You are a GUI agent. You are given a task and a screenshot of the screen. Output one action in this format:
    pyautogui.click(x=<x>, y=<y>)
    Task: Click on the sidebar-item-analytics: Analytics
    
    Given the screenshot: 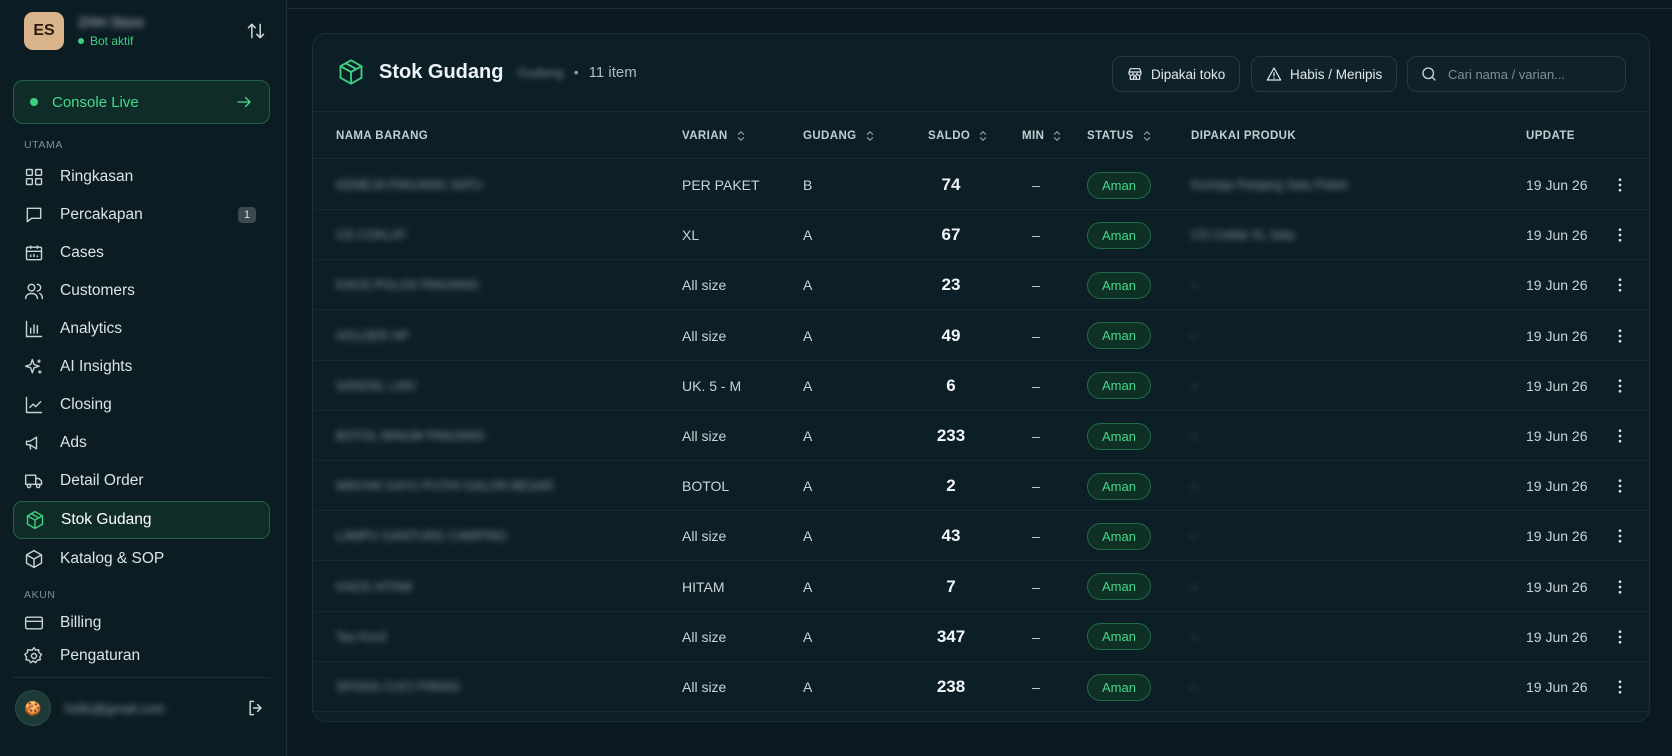 What is the action you would take?
    pyautogui.click(x=141, y=329)
    